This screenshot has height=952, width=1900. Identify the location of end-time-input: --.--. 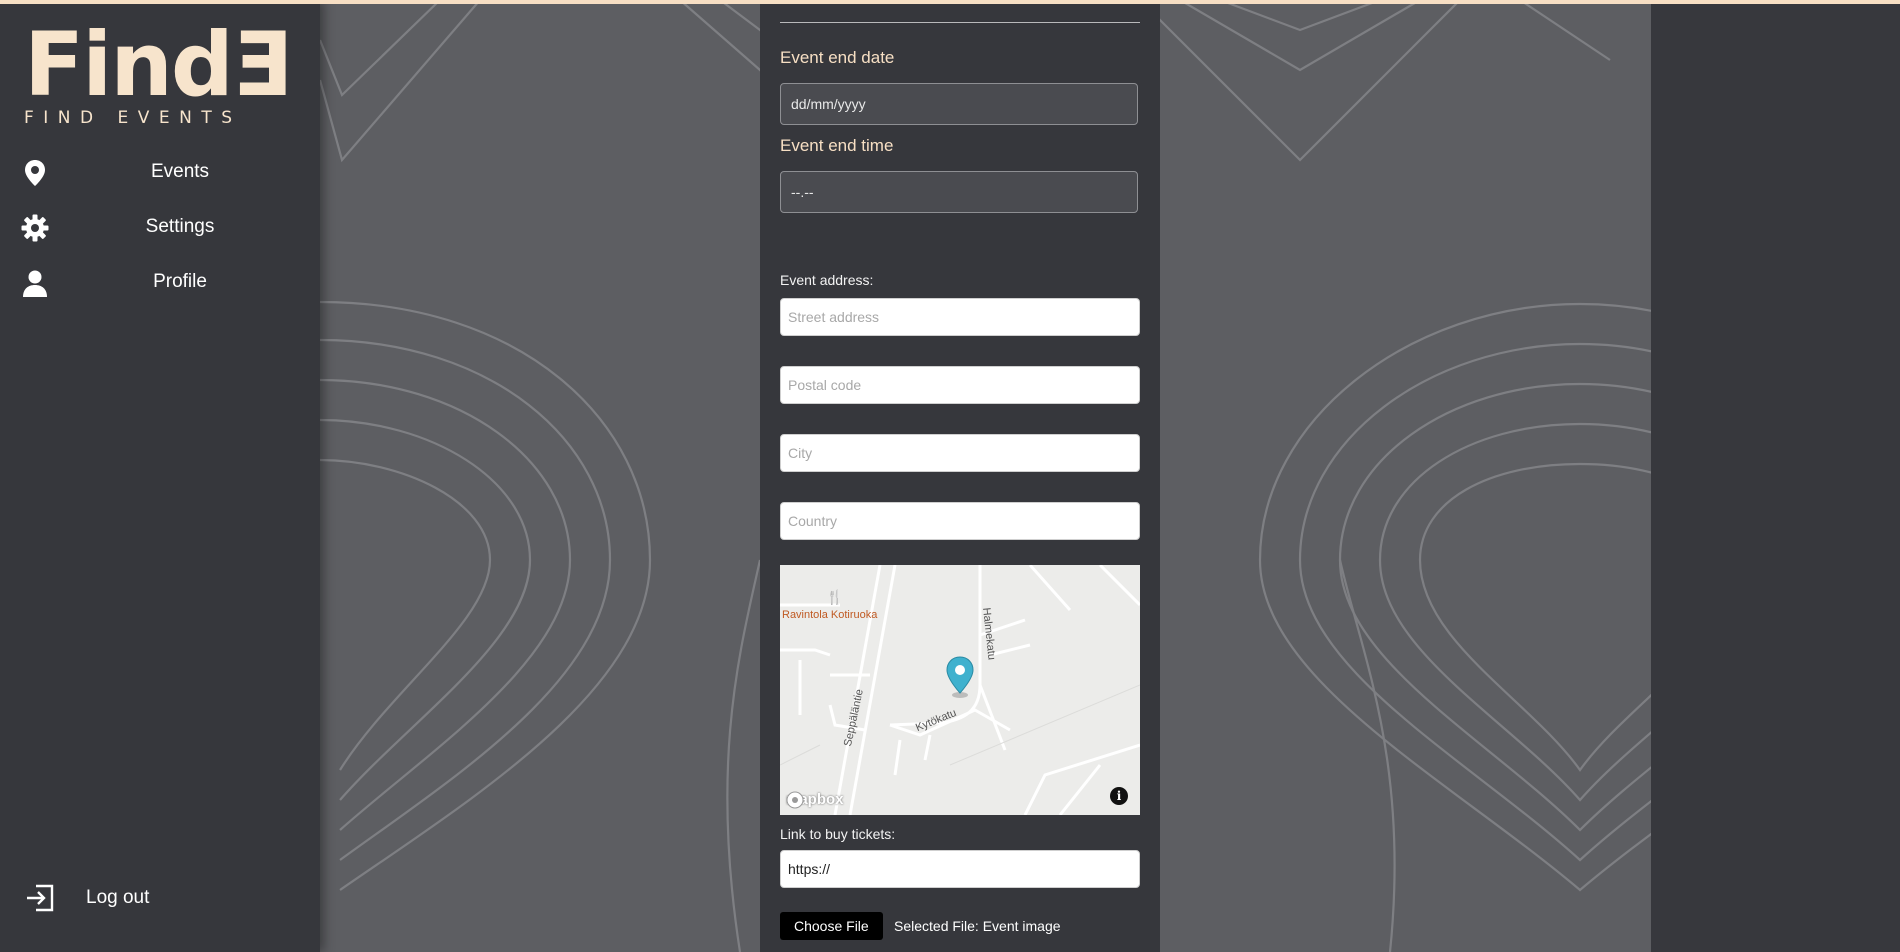
(959, 192).